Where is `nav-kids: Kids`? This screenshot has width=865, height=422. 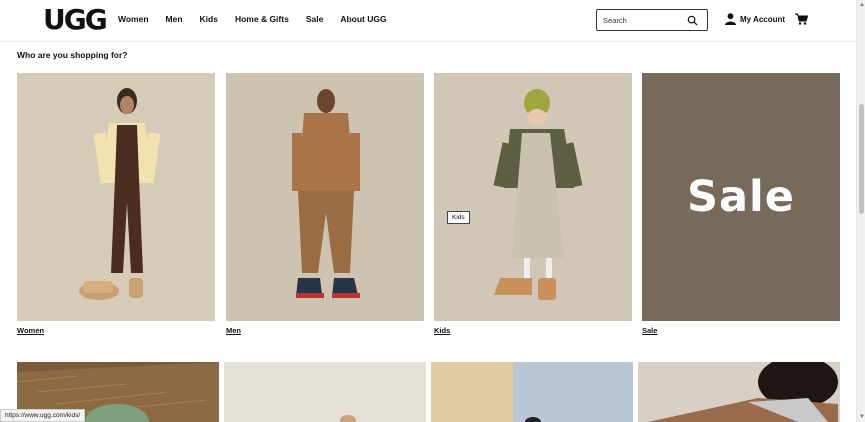
nav-kids: Kids is located at coordinates (209, 19).